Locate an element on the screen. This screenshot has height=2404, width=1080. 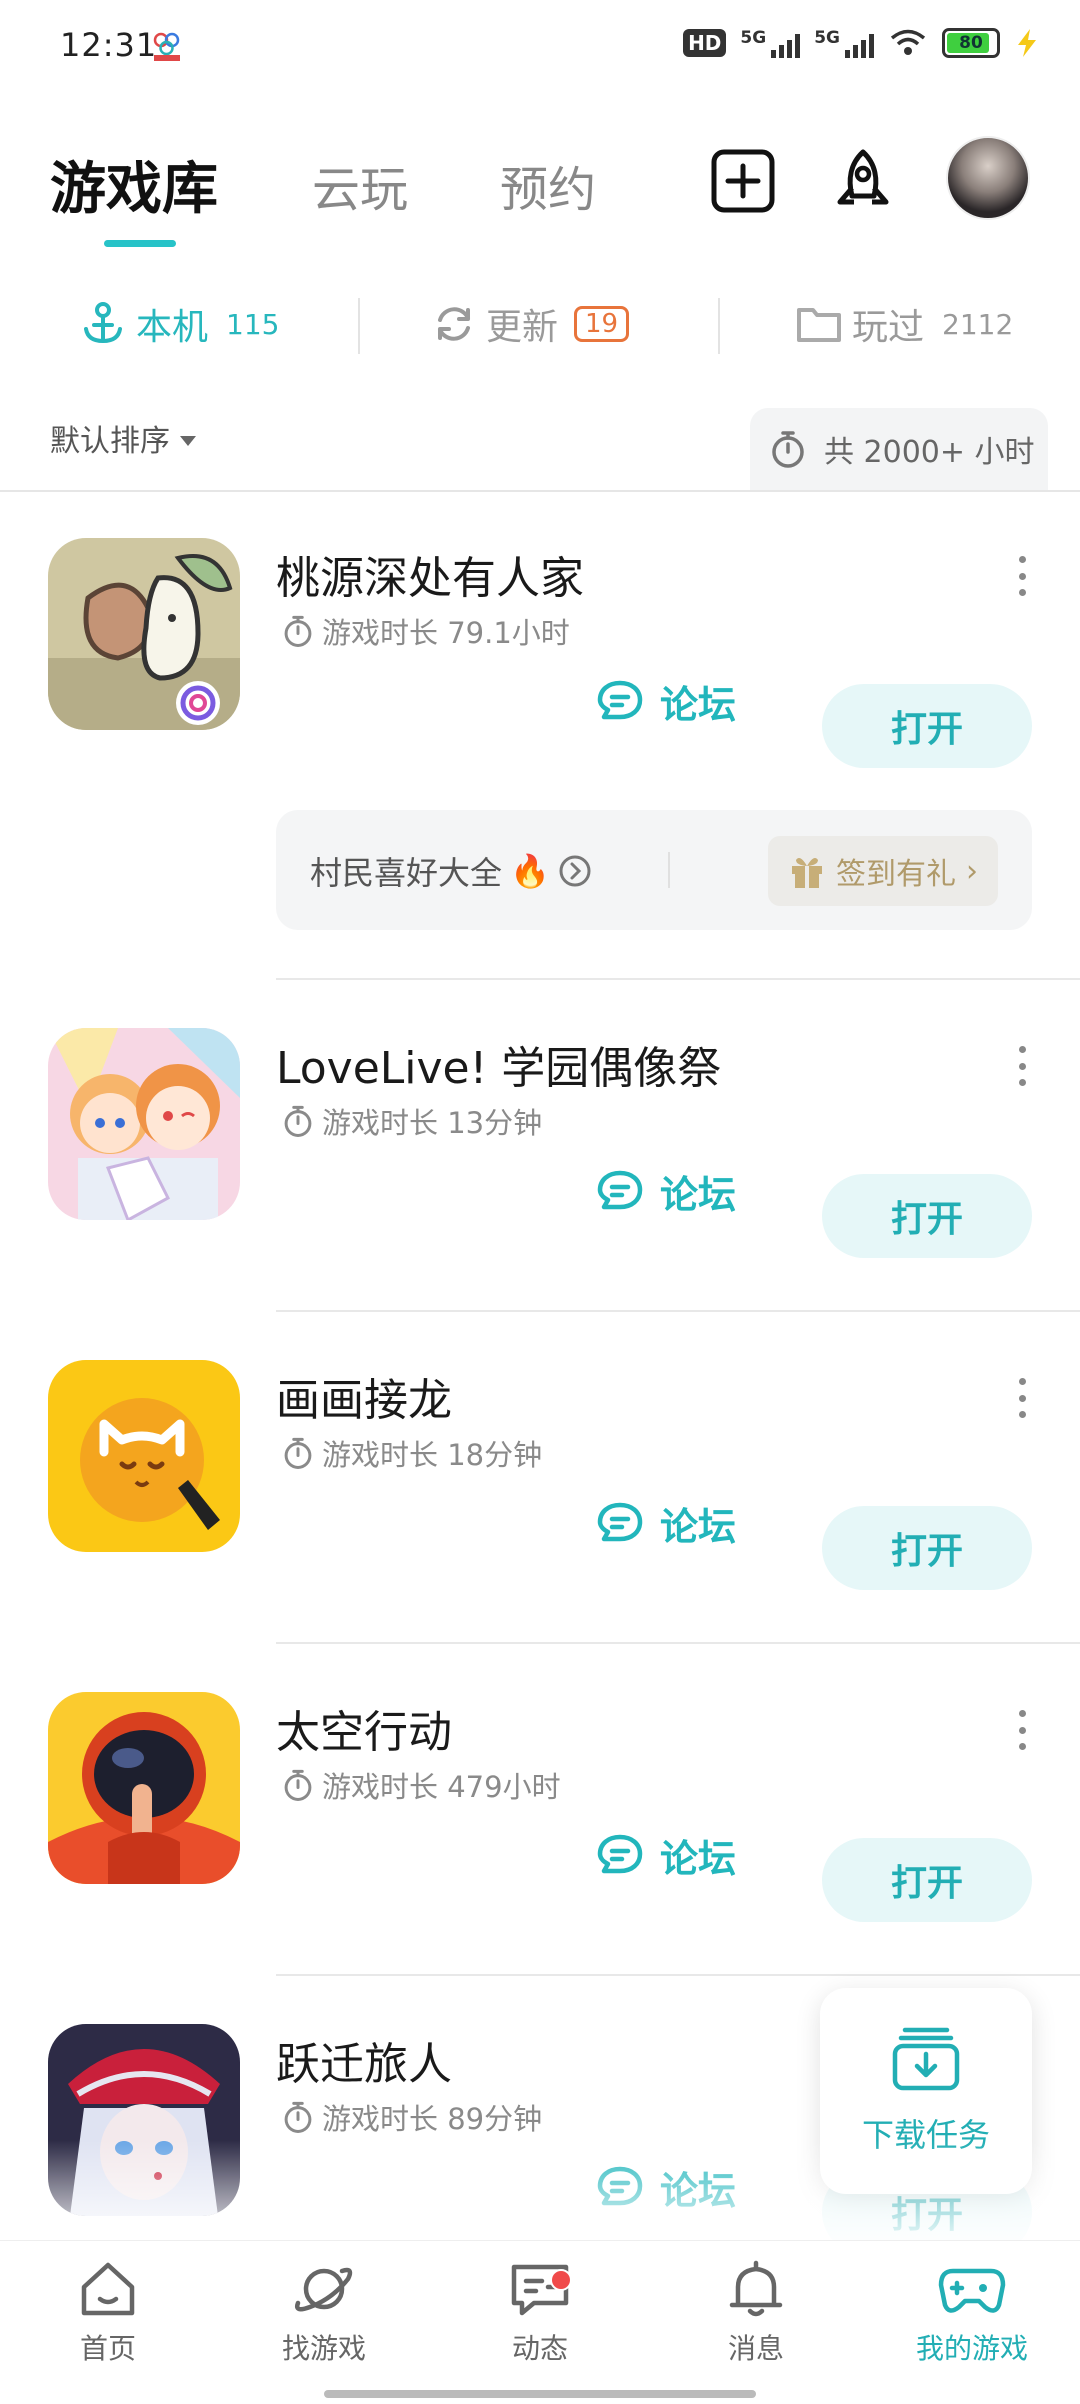
game-icon-taoyuan is located at coordinates (144, 634).